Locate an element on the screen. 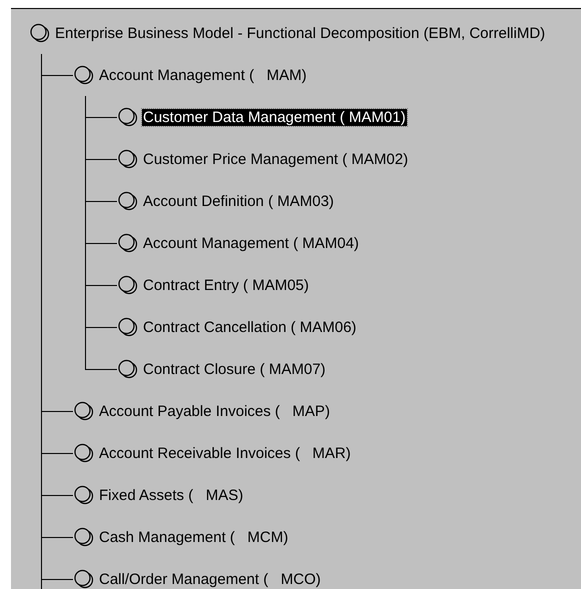  tree-item: Enterprise Business Model - Functional Decomposition (EBM, CorrelliMD) is located at coordinates (300, 33).